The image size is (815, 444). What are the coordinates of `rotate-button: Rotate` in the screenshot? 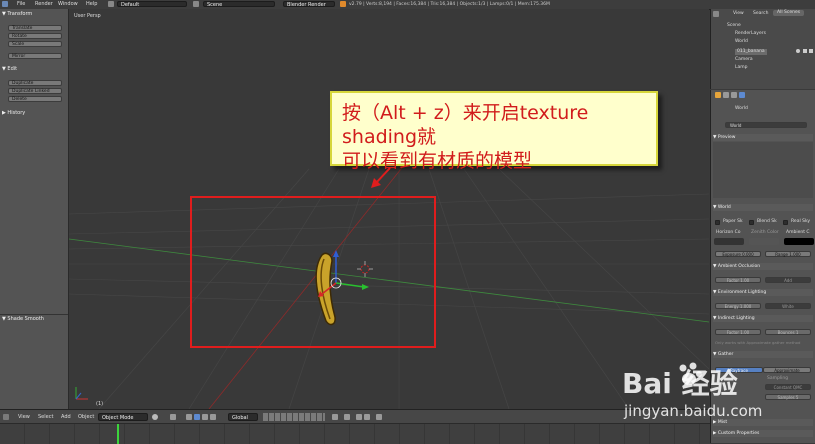 It's located at (35, 36).